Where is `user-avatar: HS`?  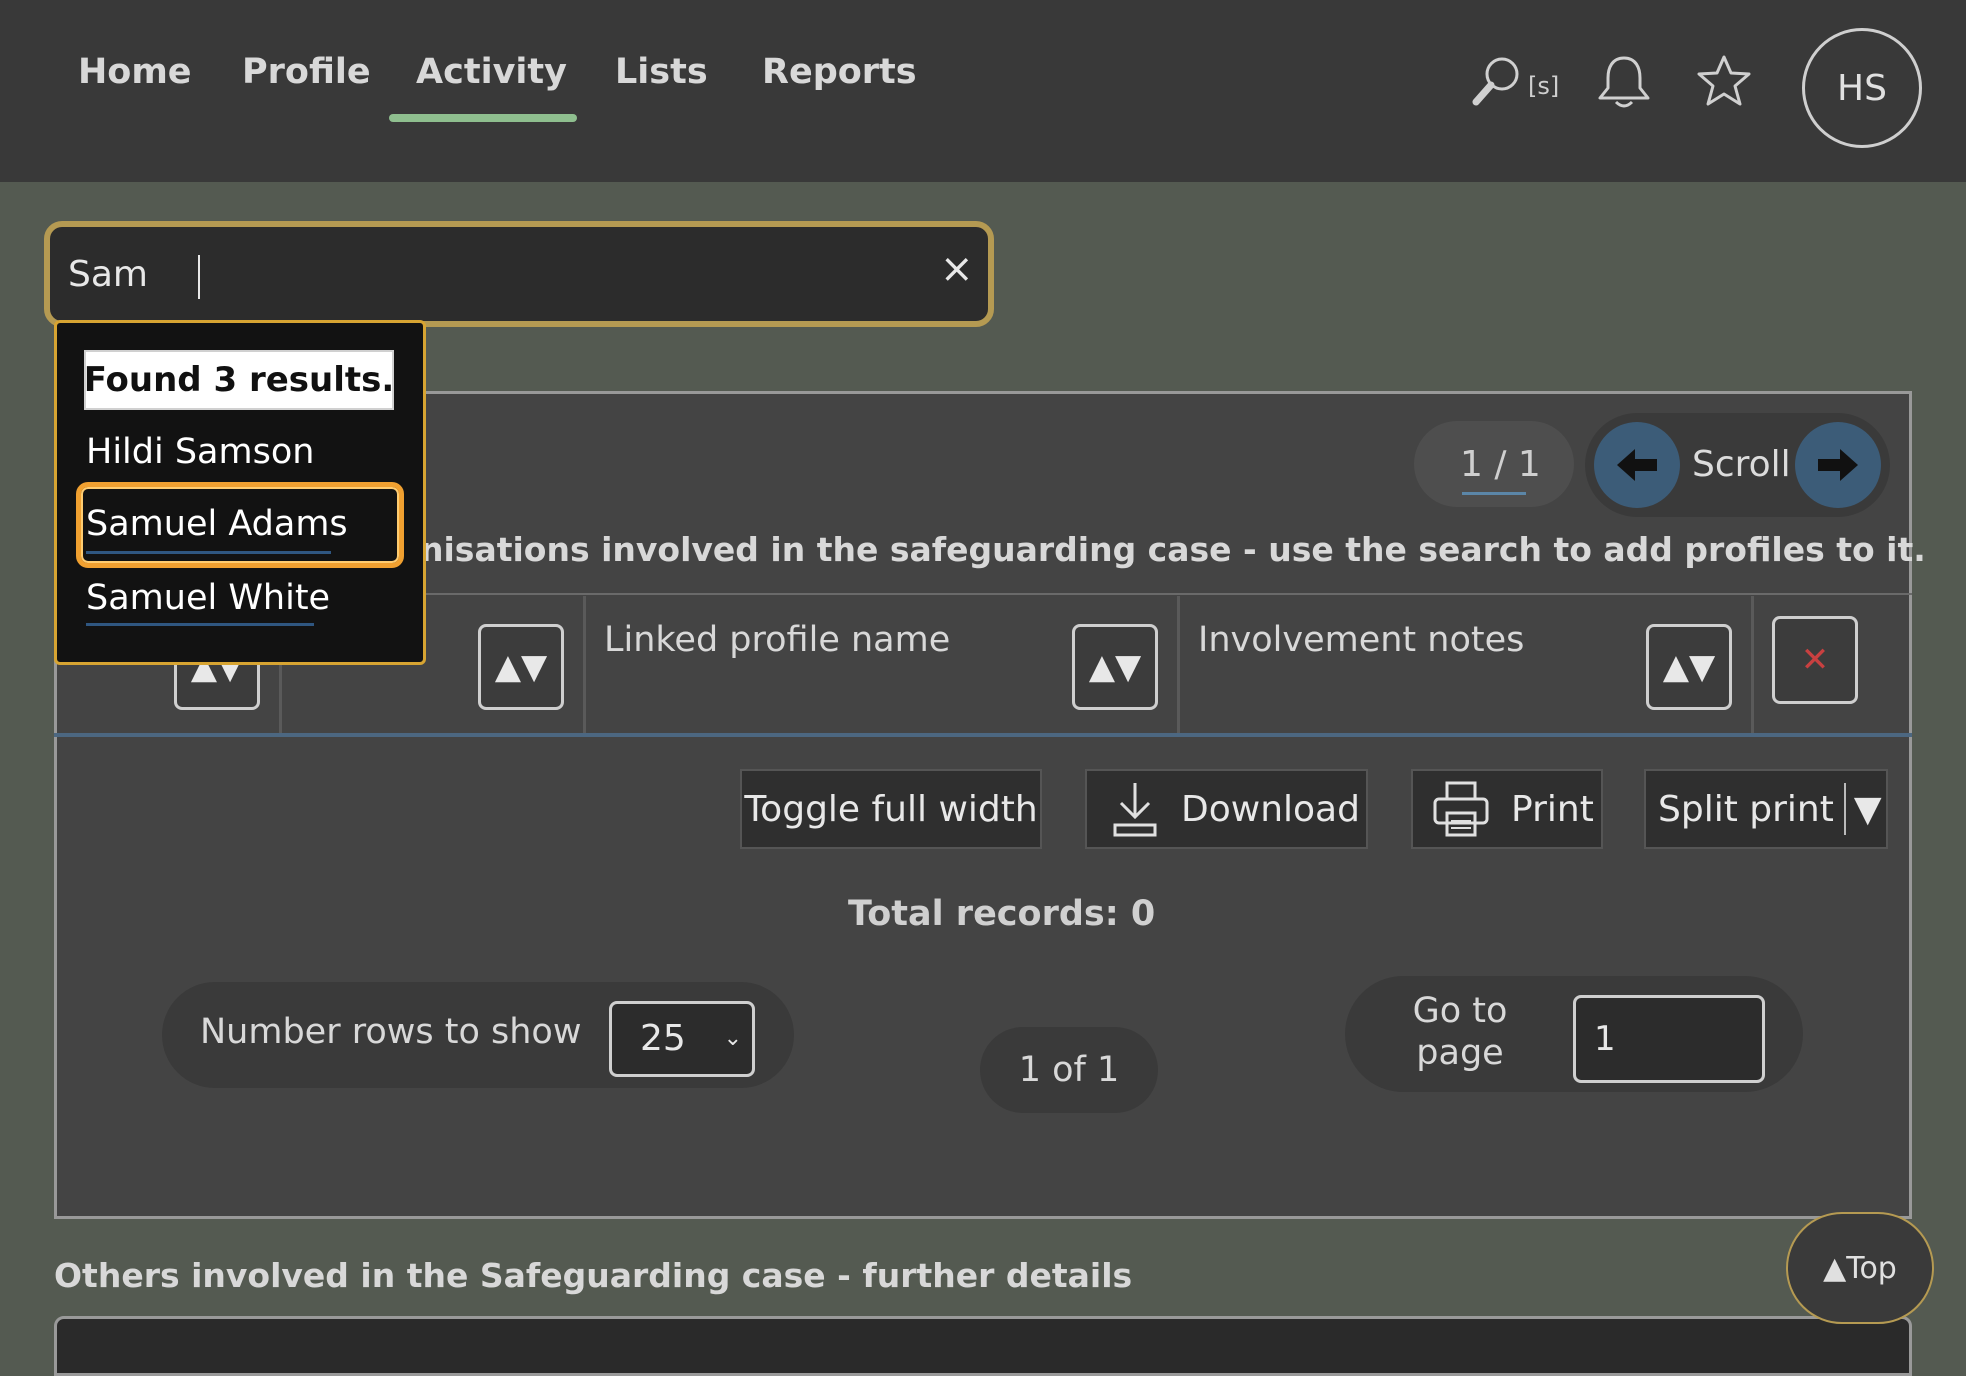
user-avatar: HS is located at coordinates (1862, 88).